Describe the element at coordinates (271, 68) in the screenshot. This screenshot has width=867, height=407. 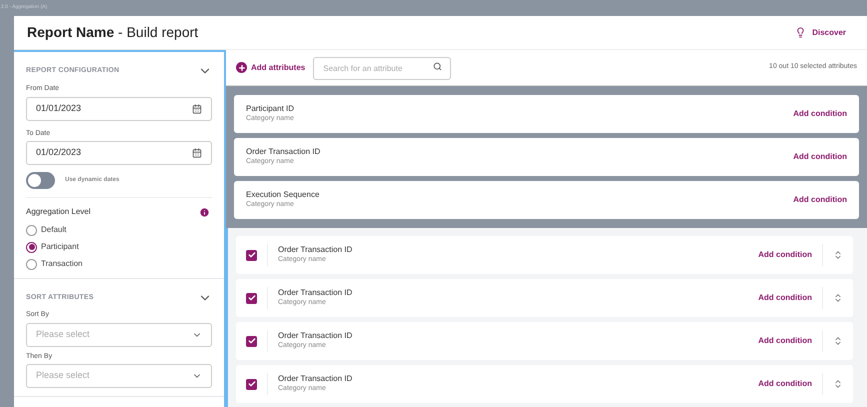
I see `add-attributes-button: Add attributes` at that location.